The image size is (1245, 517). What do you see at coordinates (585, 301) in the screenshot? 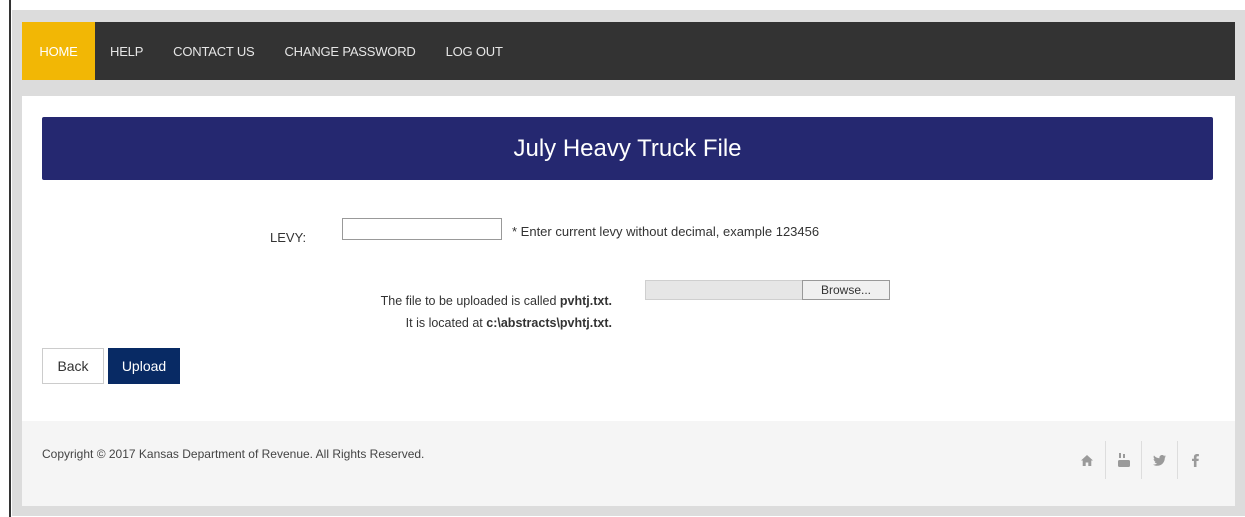
I see `file-name: pvhtj.txt.` at bounding box center [585, 301].